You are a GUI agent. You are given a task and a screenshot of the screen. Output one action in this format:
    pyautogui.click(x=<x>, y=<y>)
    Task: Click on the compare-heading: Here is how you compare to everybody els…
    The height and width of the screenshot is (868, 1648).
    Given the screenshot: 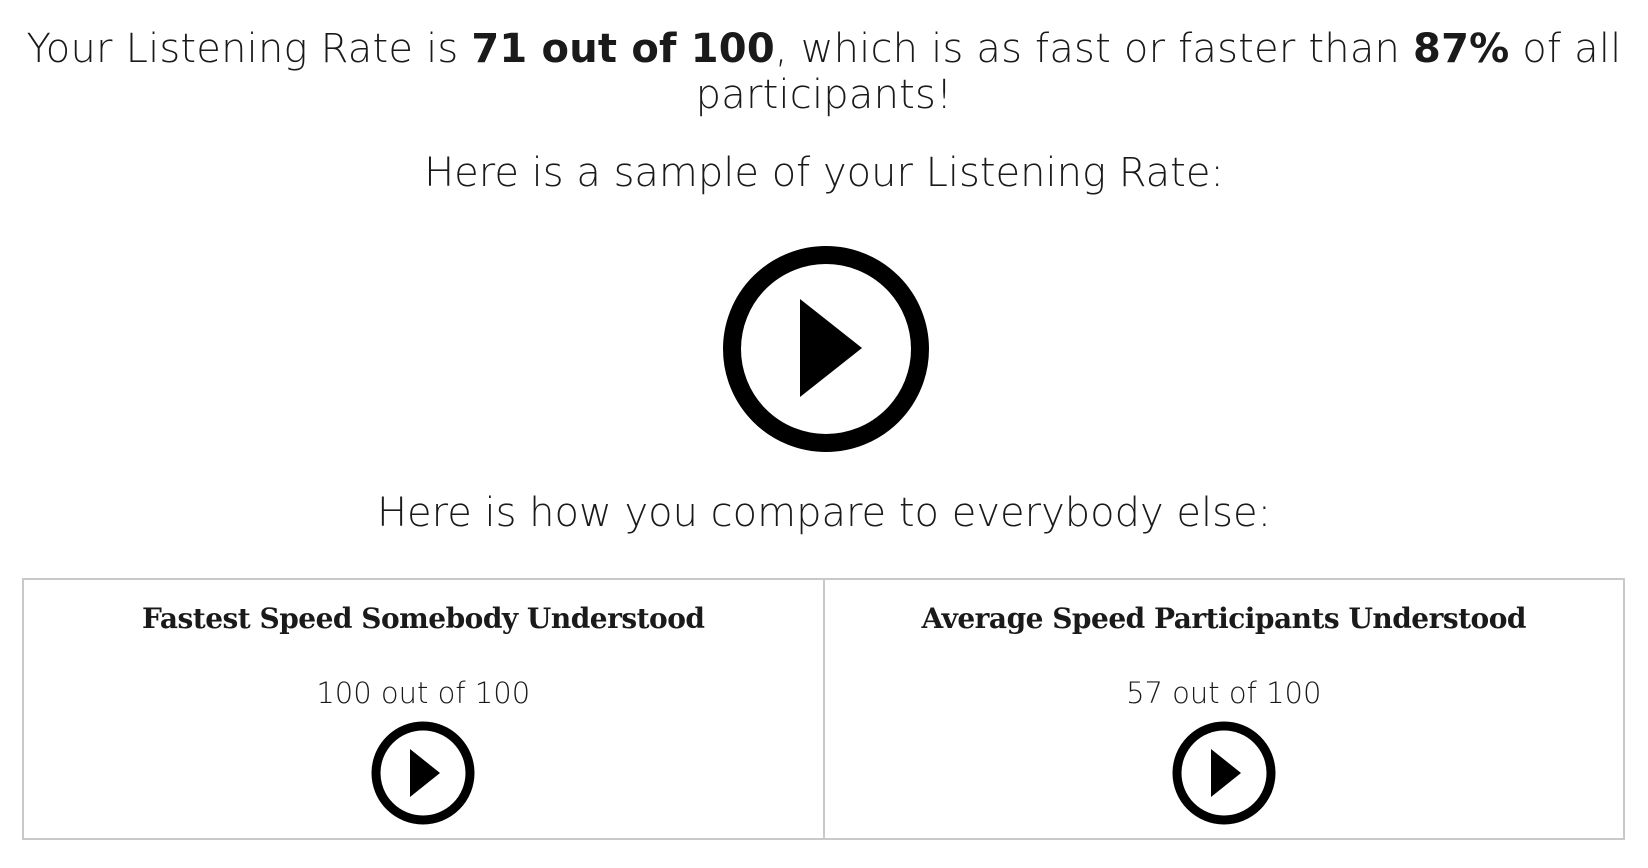 What is the action you would take?
    pyautogui.click(x=824, y=513)
    